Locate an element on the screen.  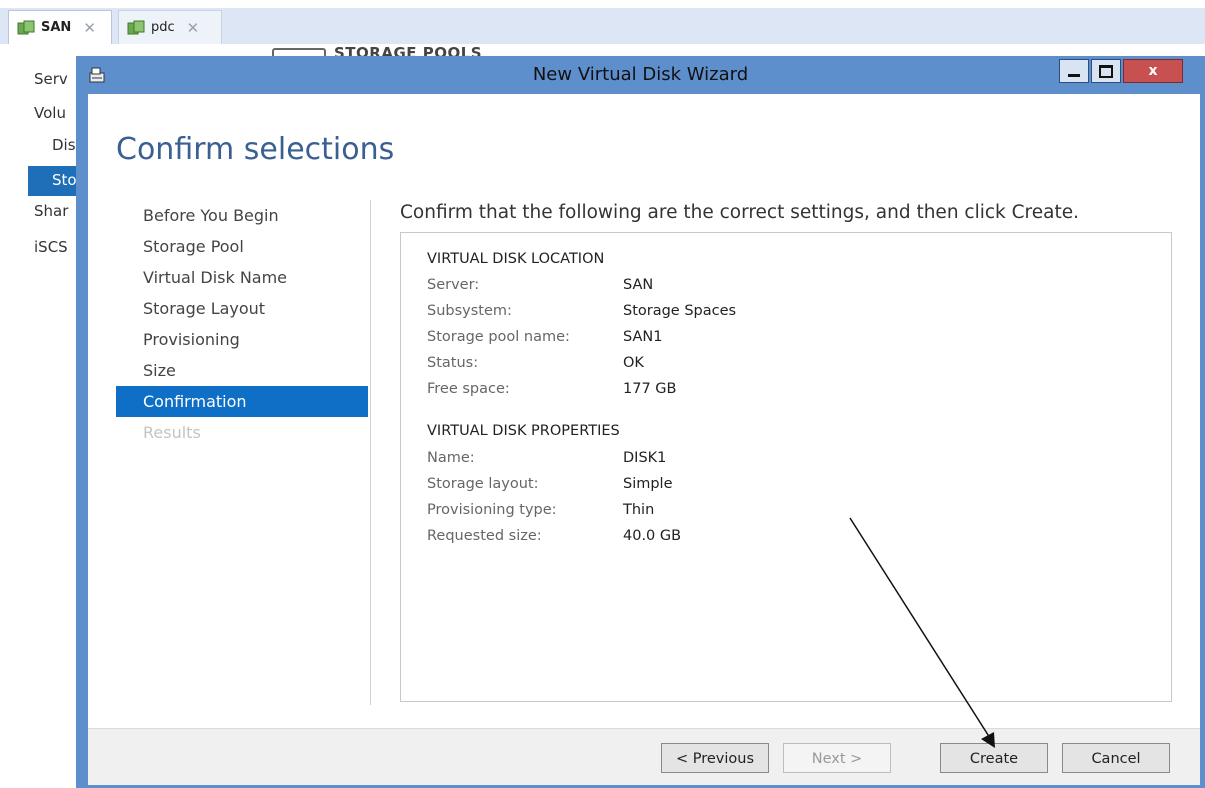
annotation-arrow is located at coordinates (922, 632).